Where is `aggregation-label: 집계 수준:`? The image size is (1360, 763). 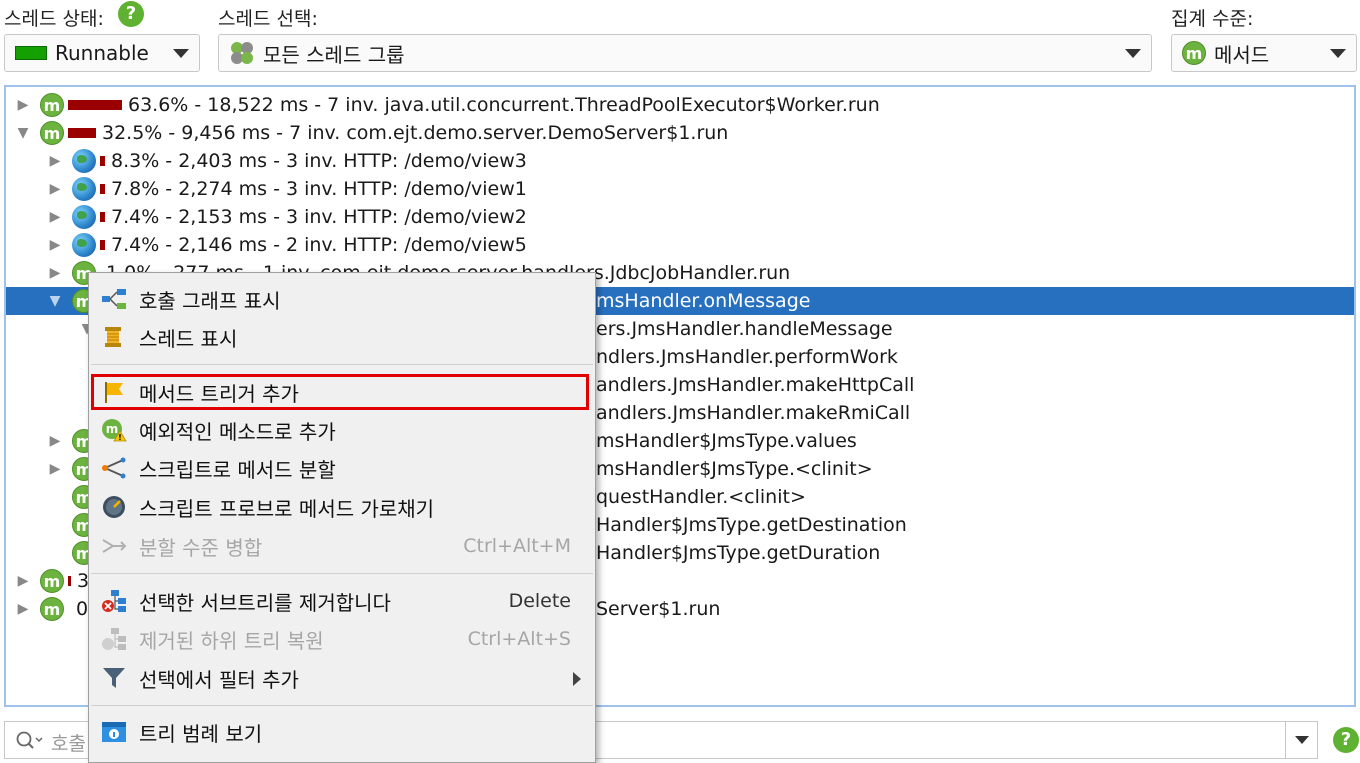
aggregation-label: 집계 수준: is located at coordinates (1212, 19).